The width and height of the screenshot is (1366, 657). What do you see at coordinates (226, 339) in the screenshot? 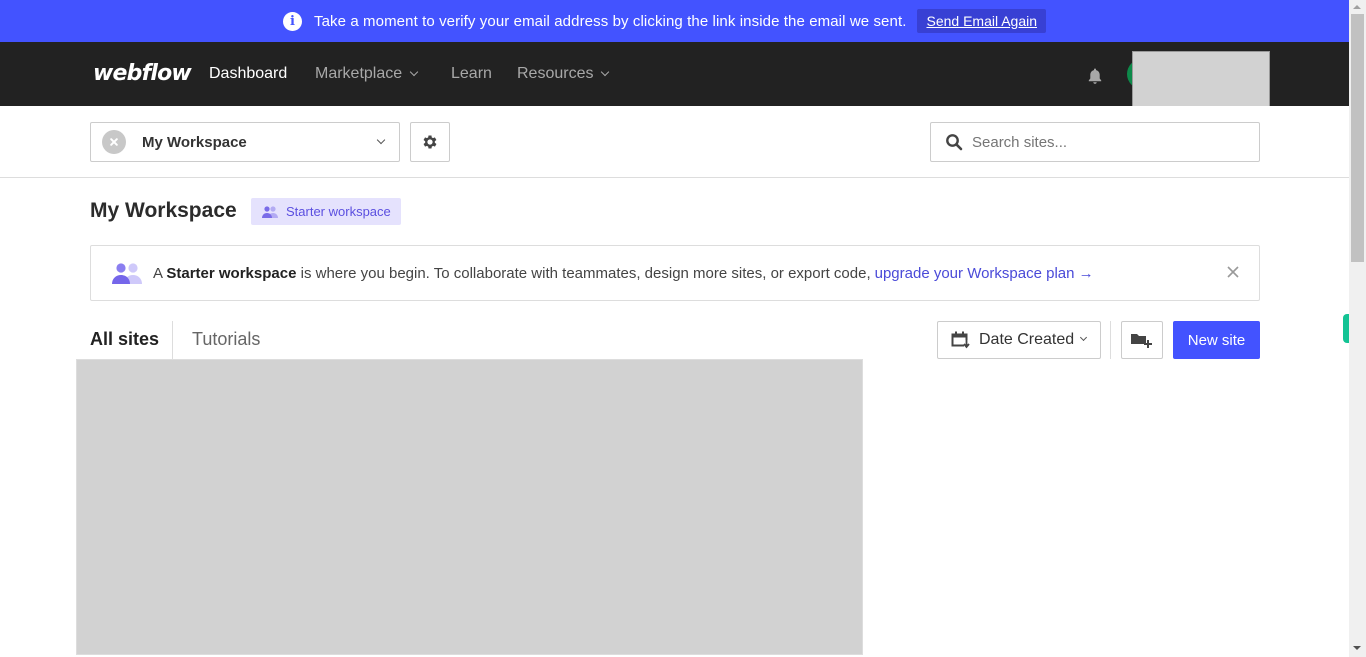
I see `tab-tutorials: Tutorials` at bounding box center [226, 339].